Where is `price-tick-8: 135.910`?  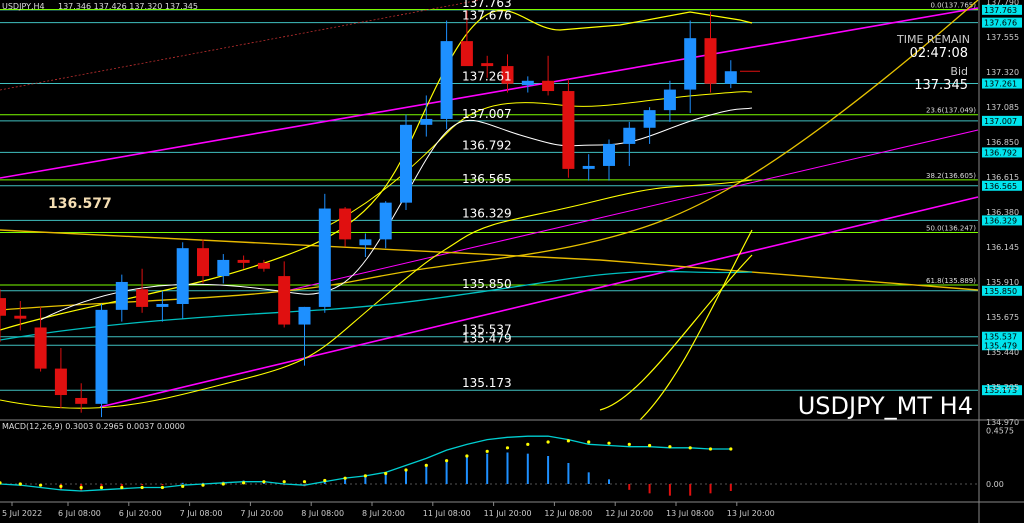 price-tick-8: 135.910 is located at coordinates (1002, 282).